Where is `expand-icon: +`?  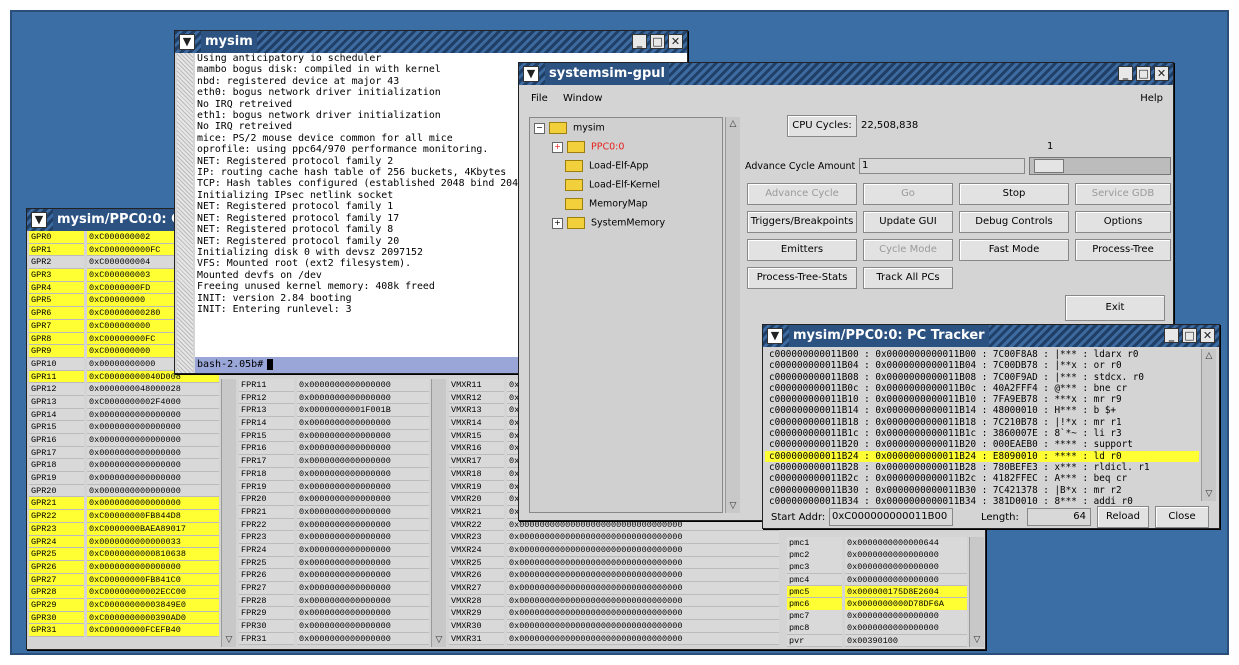 expand-icon: + is located at coordinates (557, 223).